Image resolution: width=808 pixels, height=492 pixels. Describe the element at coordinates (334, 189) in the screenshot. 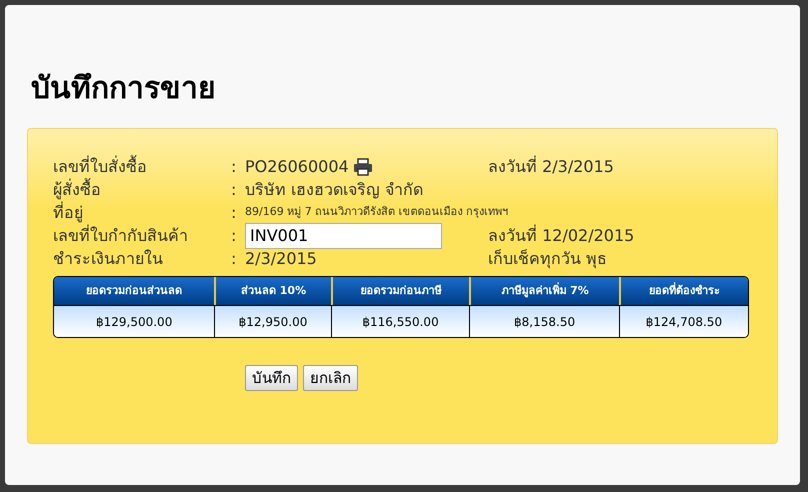

I see `field-value: บริษัท เฮงฮวดเจริญ จำกัด` at that location.